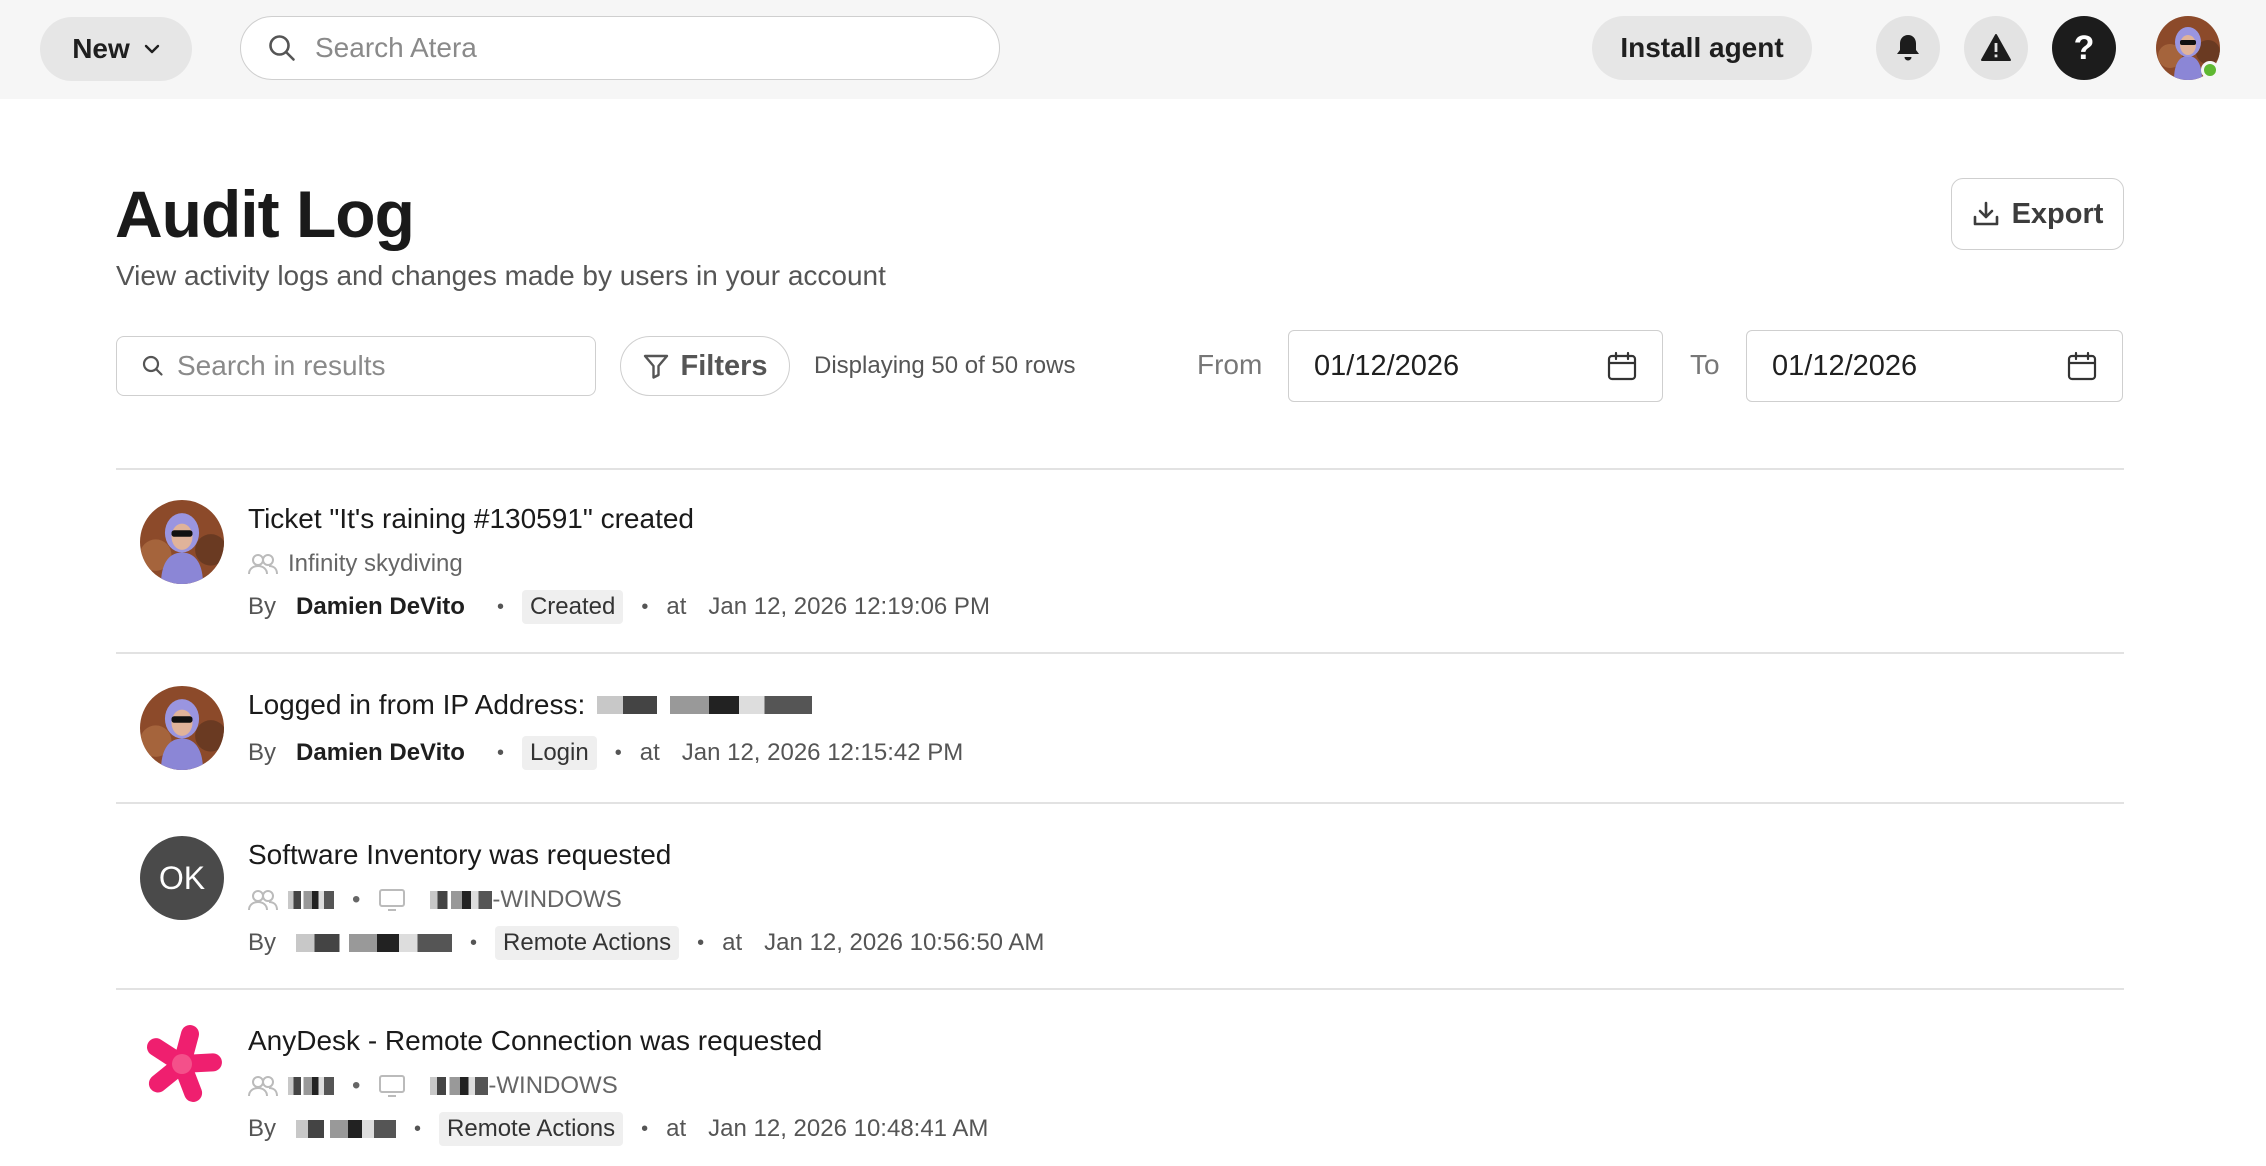 The image size is (2266, 1166). Describe the element at coordinates (1702, 48) in the screenshot. I see `install-agent-button: Install agent` at that location.